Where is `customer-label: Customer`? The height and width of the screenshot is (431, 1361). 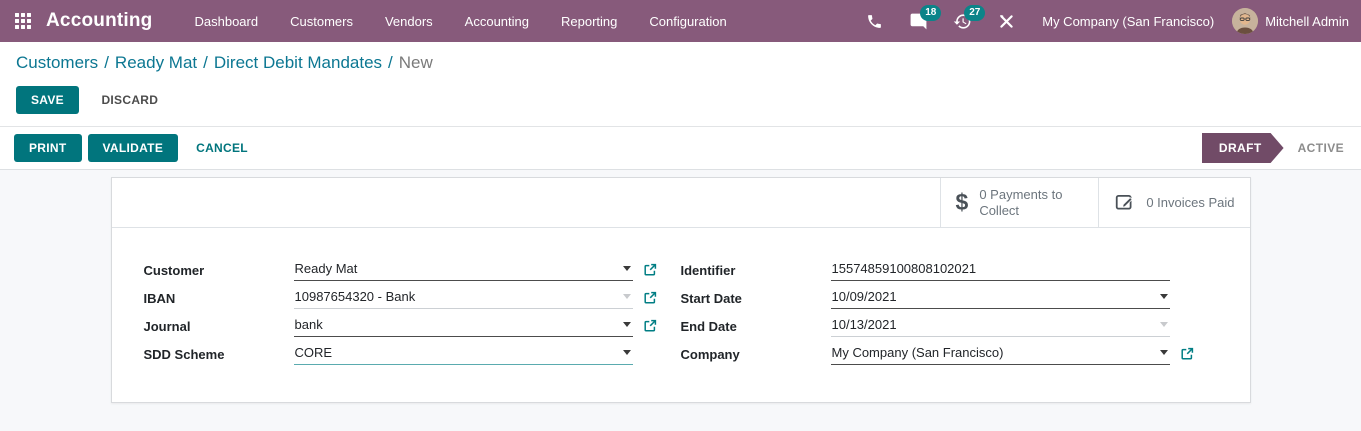
customer-label: Customer is located at coordinates (174, 270).